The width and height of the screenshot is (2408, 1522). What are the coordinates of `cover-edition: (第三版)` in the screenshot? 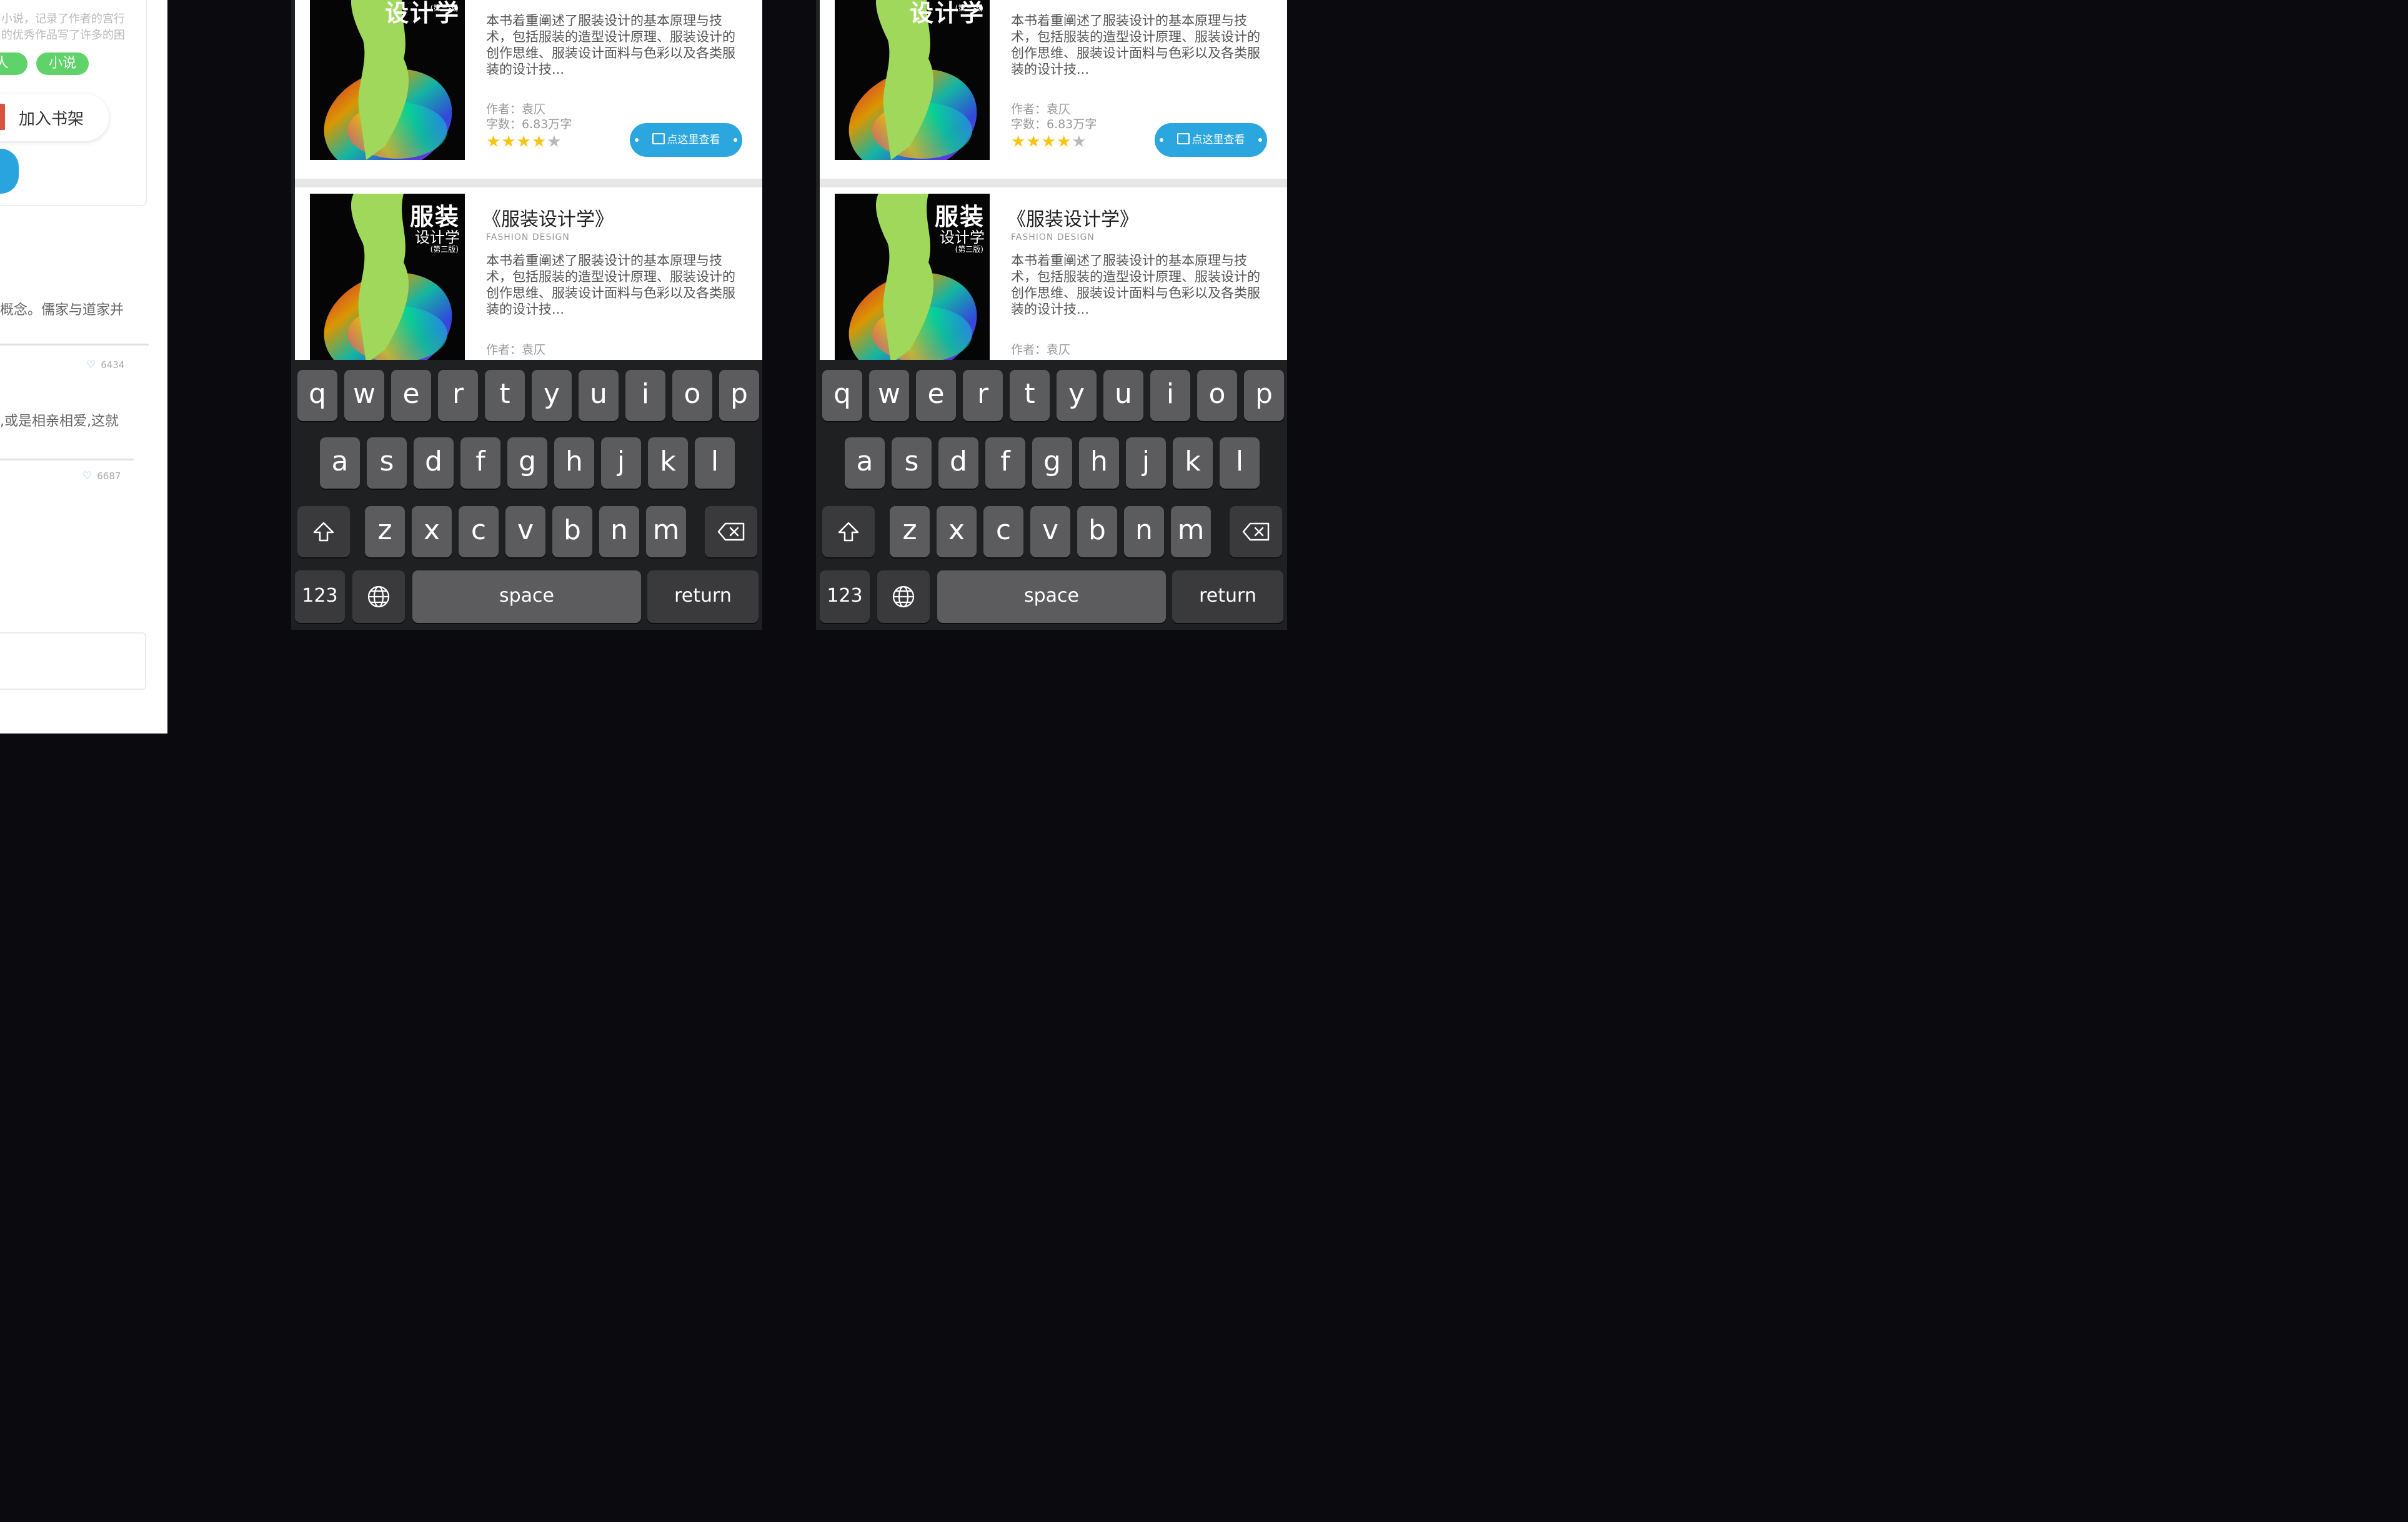 It's located at (444, 8).